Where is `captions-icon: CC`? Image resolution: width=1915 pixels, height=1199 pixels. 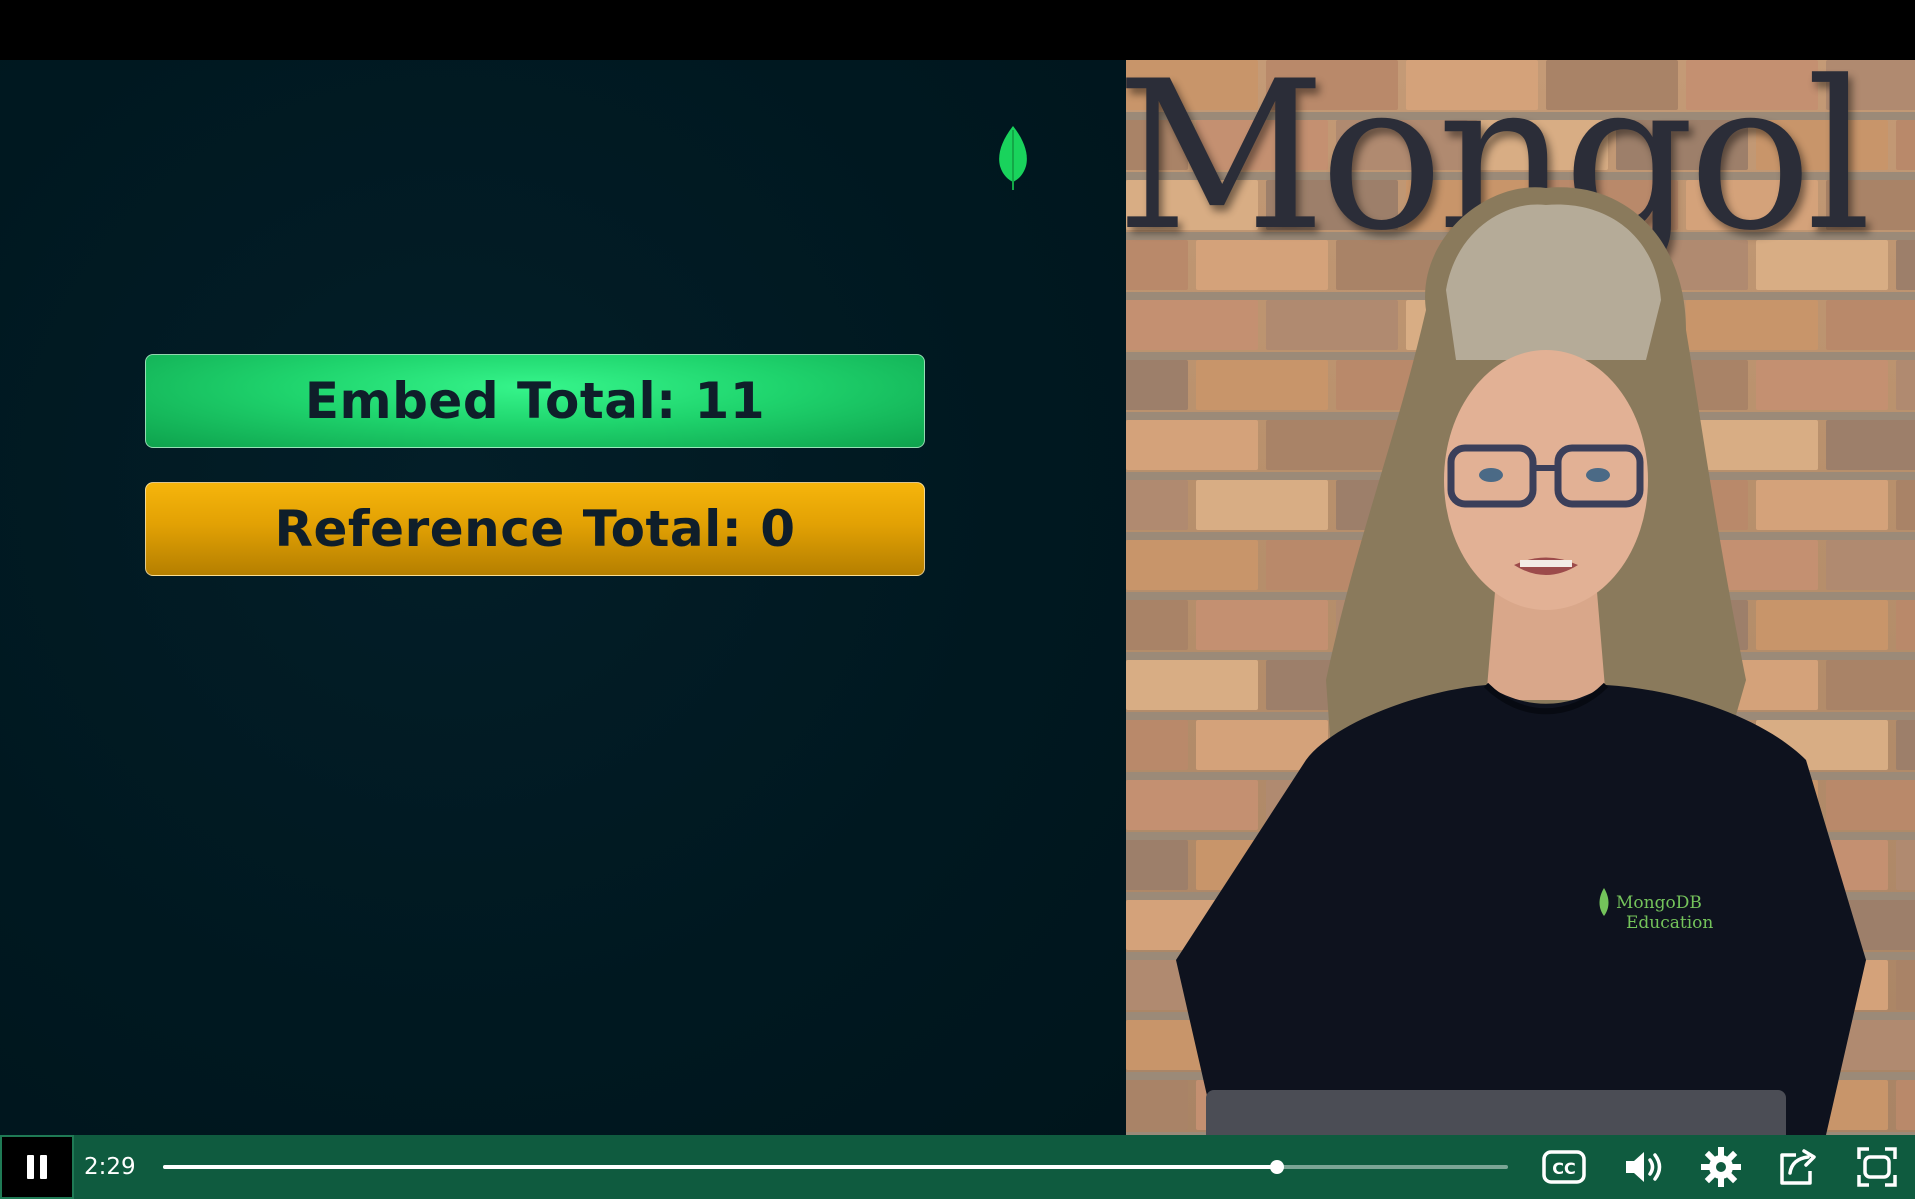 captions-icon: CC is located at coordinates (1564, 1167).